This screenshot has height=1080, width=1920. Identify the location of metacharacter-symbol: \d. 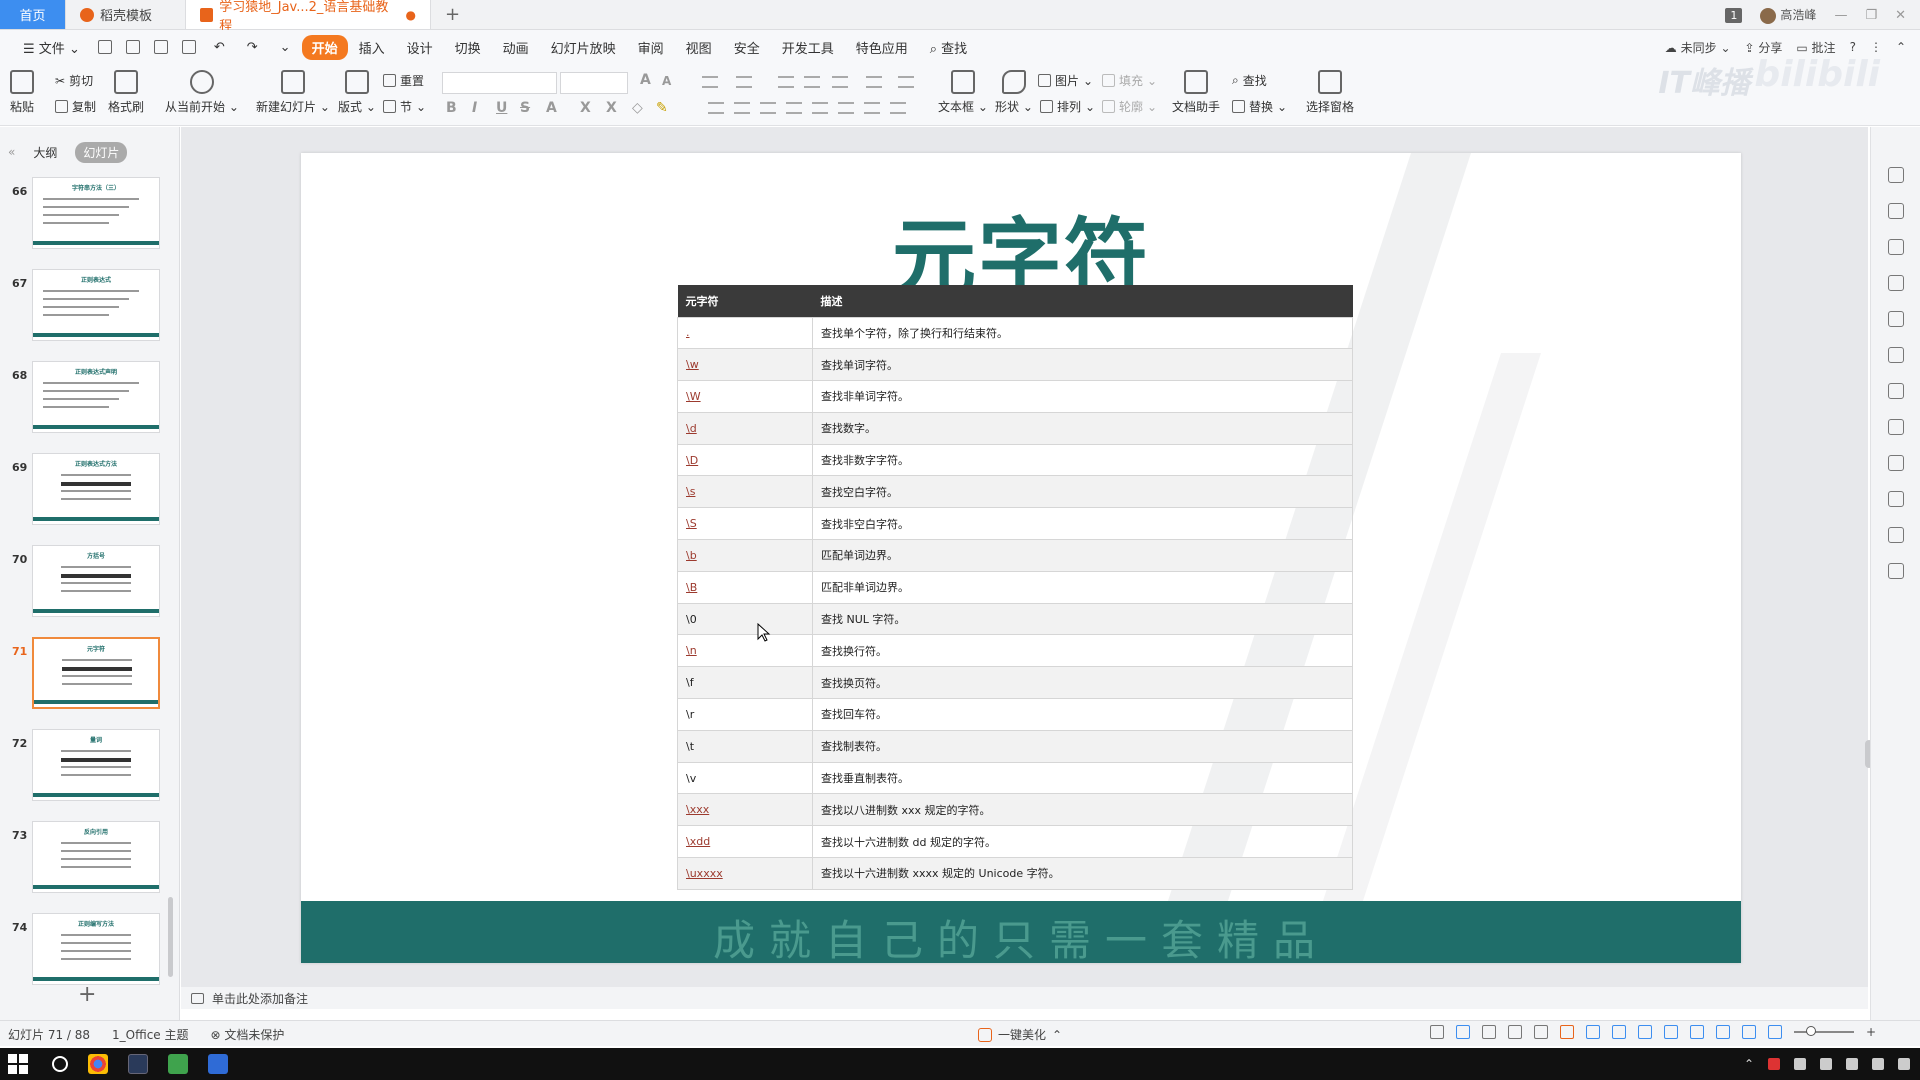
(745, 428).